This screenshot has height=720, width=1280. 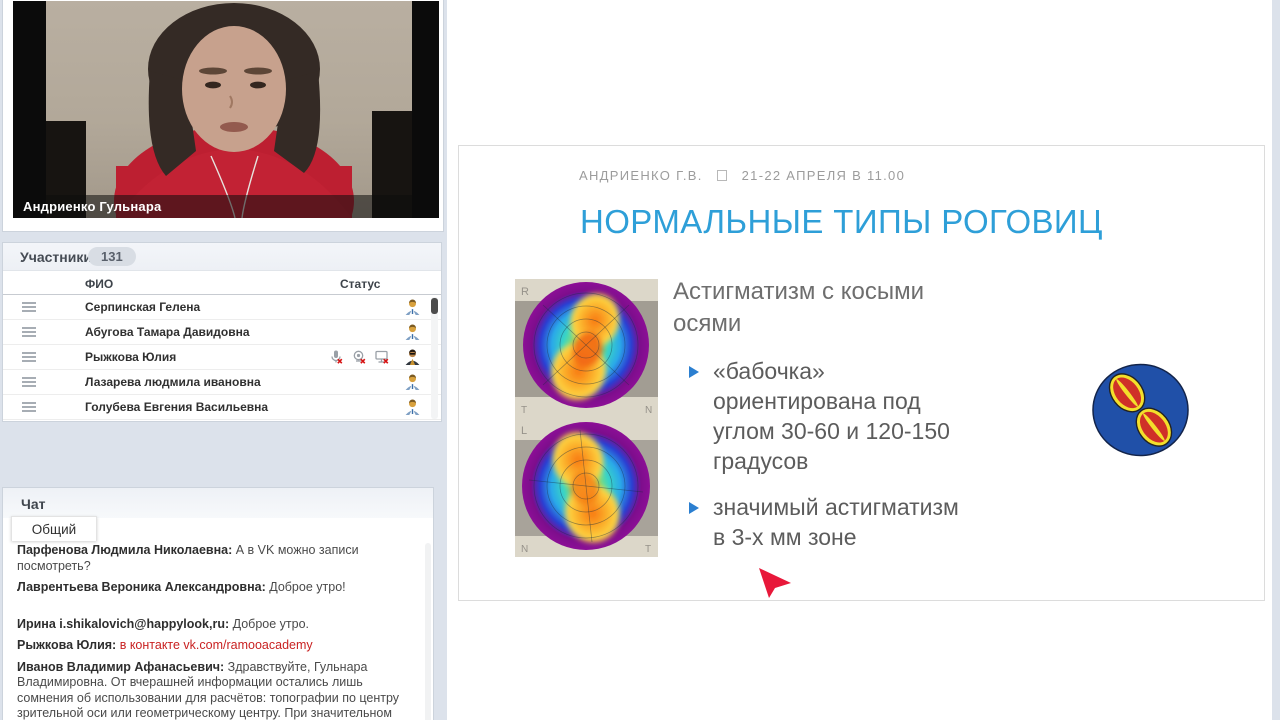 I want to click on speaker-image, so click(x=229, y=110).